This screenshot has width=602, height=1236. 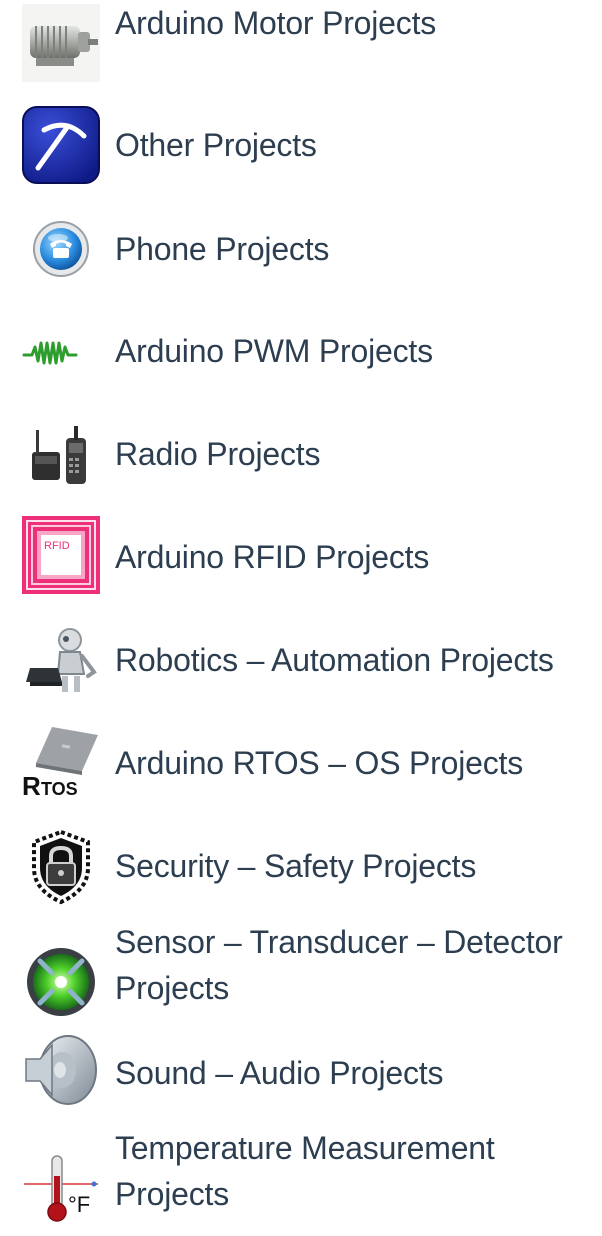 I want to click on pickaxe-icon, so click(x=61, y=145).